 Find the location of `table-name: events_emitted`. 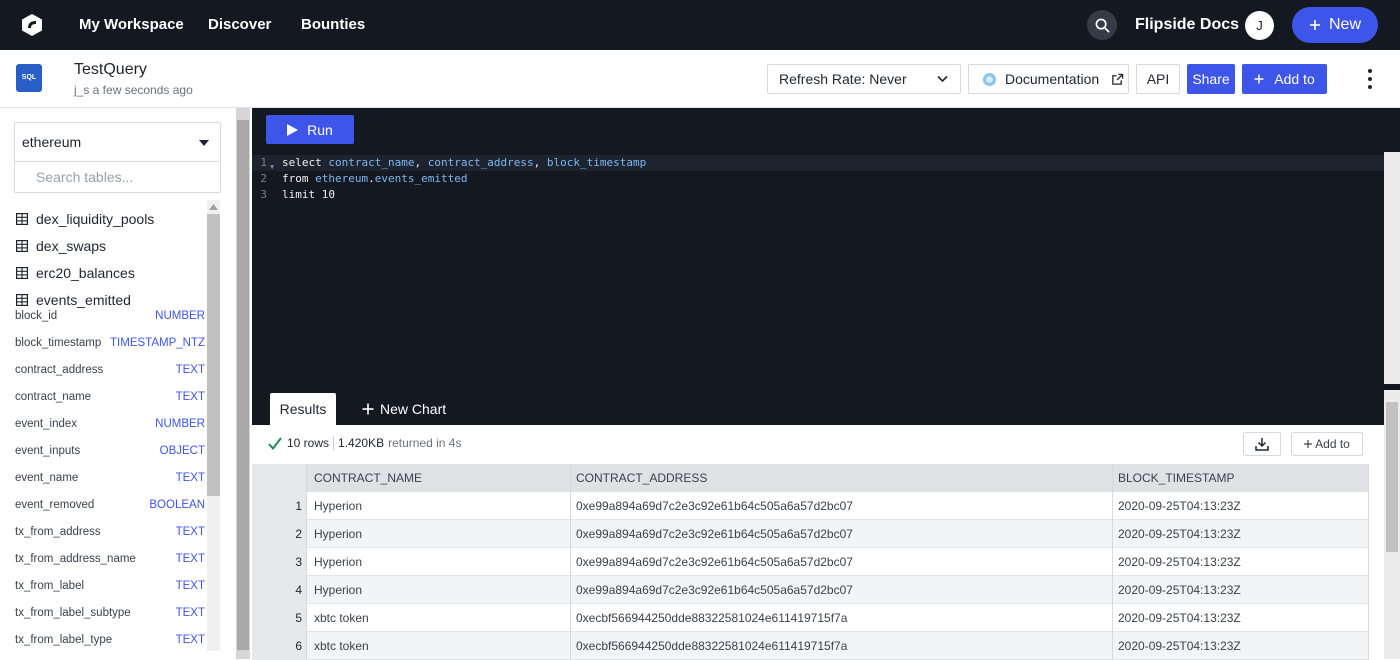

table-name: events_emitted is located at coordinates (83, 300).